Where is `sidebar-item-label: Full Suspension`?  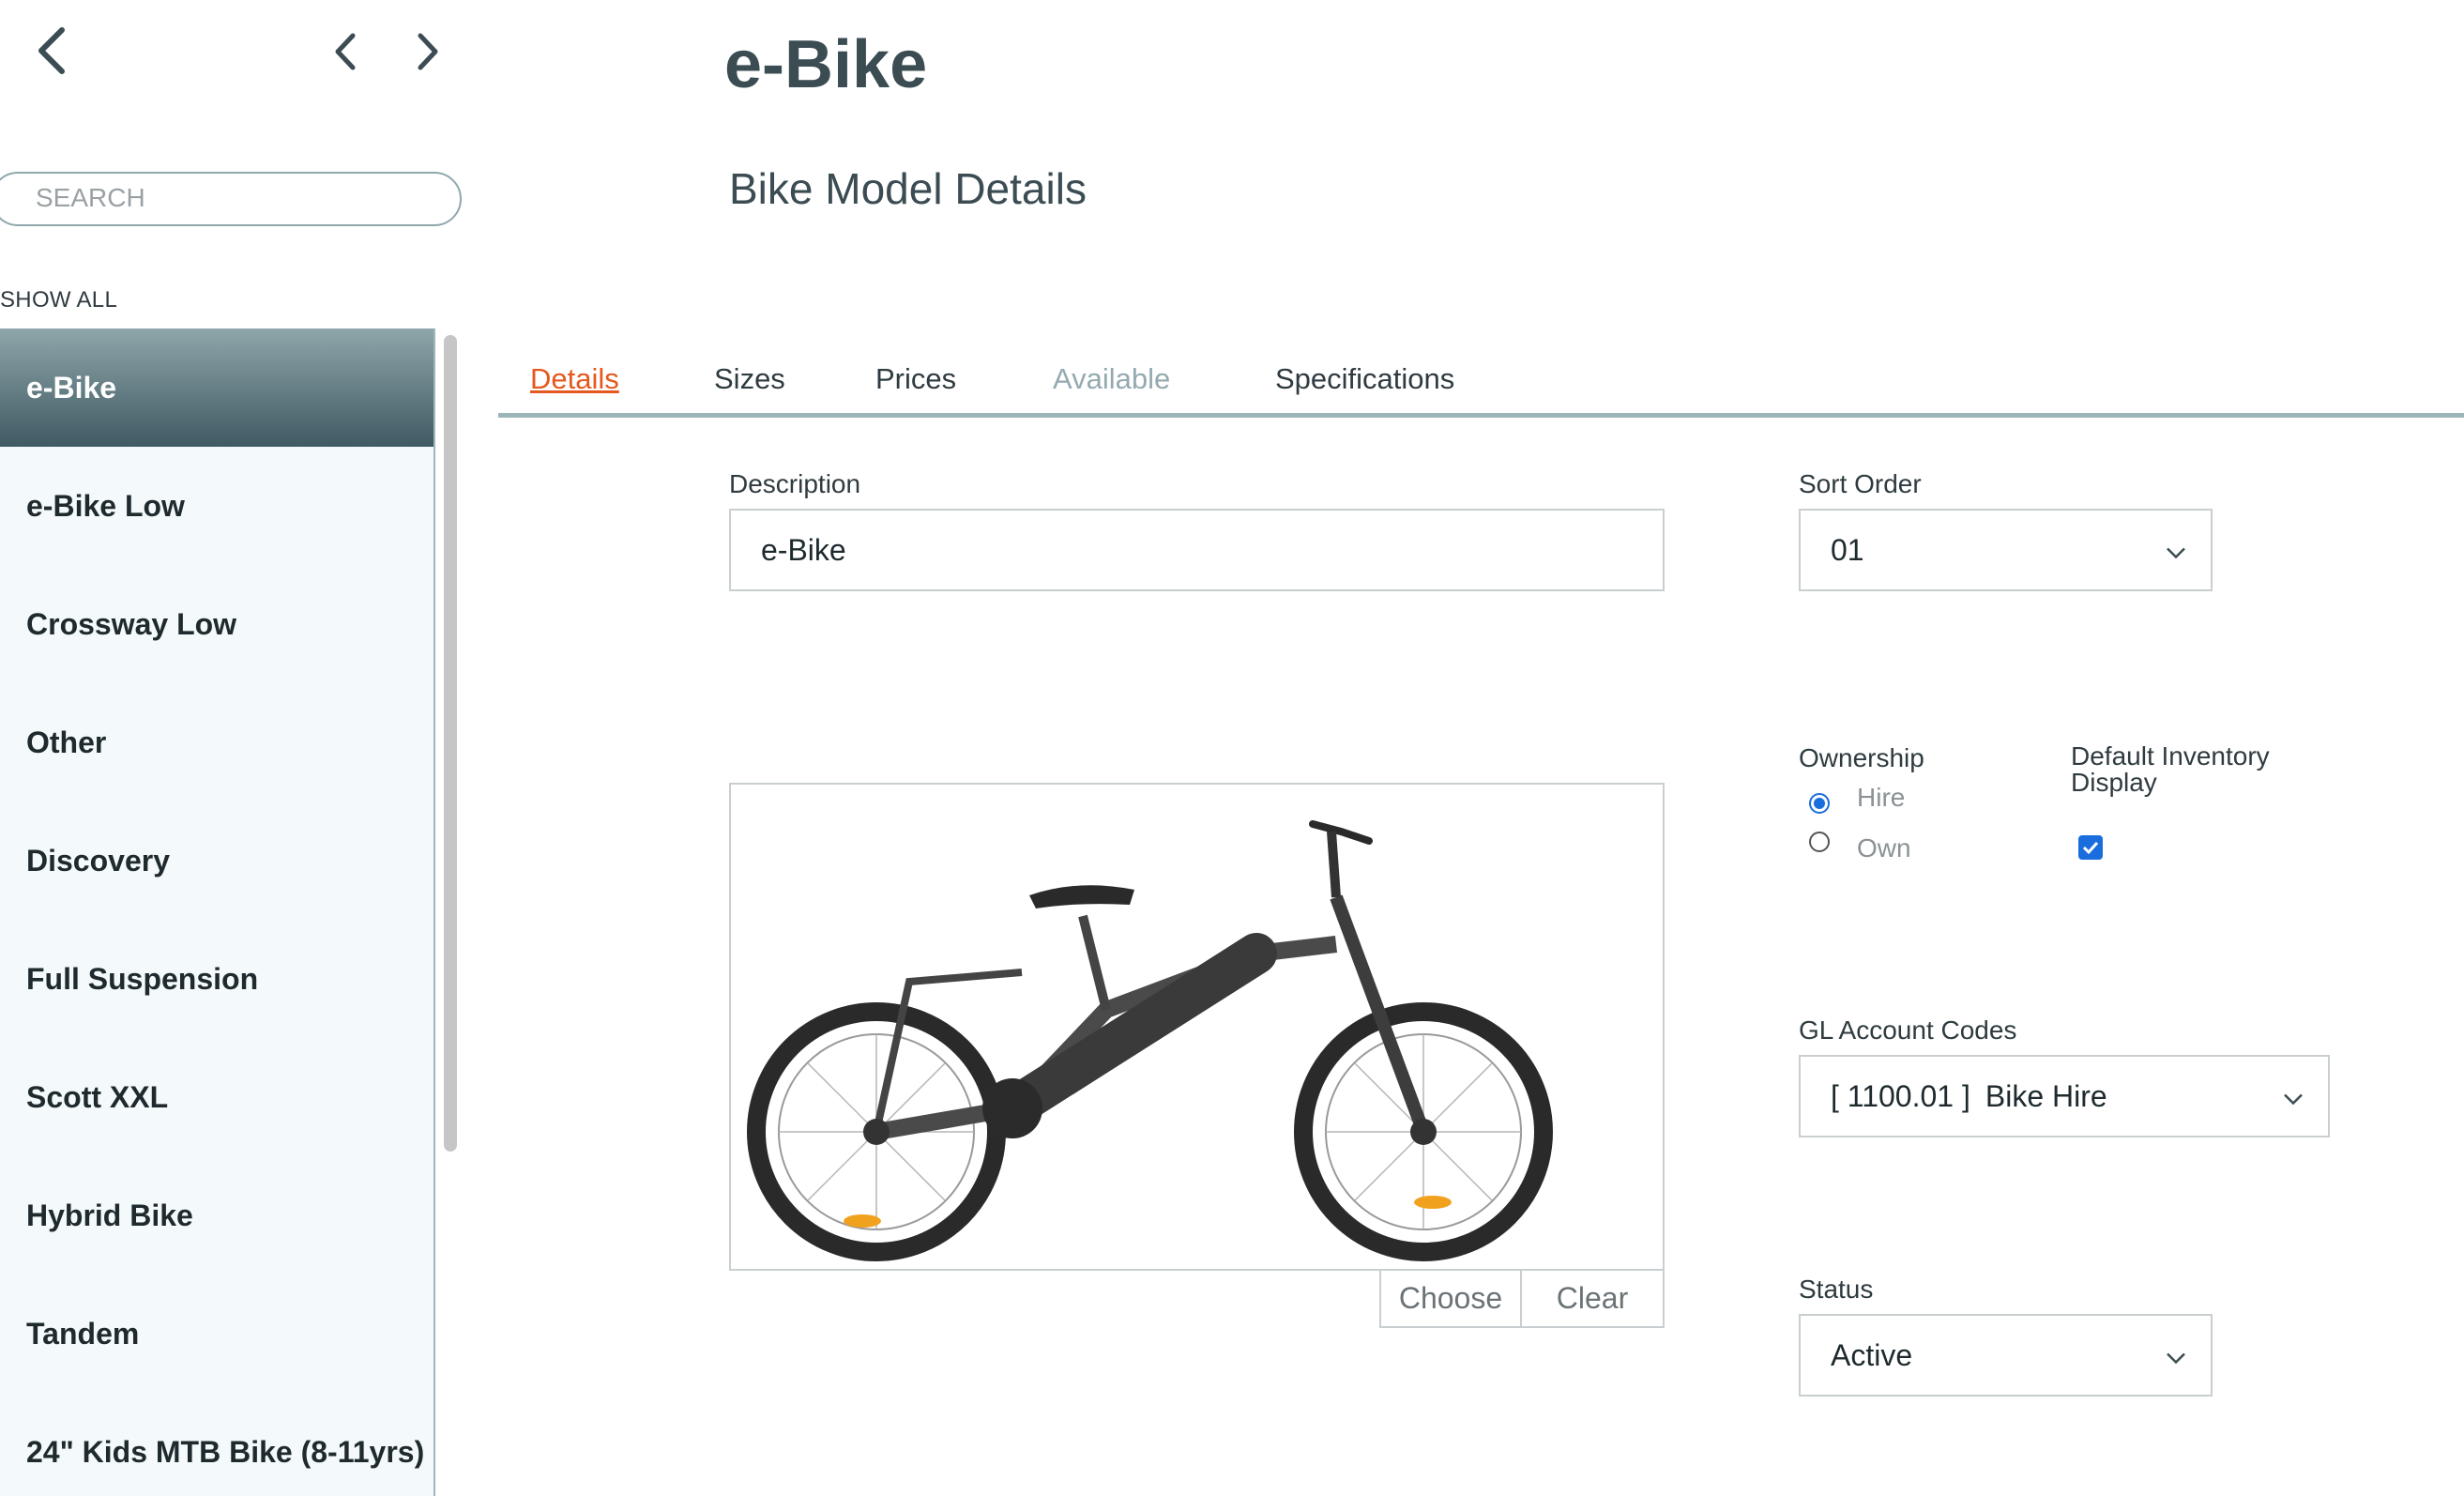 sidebar-item-label: Full Suspension is located at coordinates (143, 978).